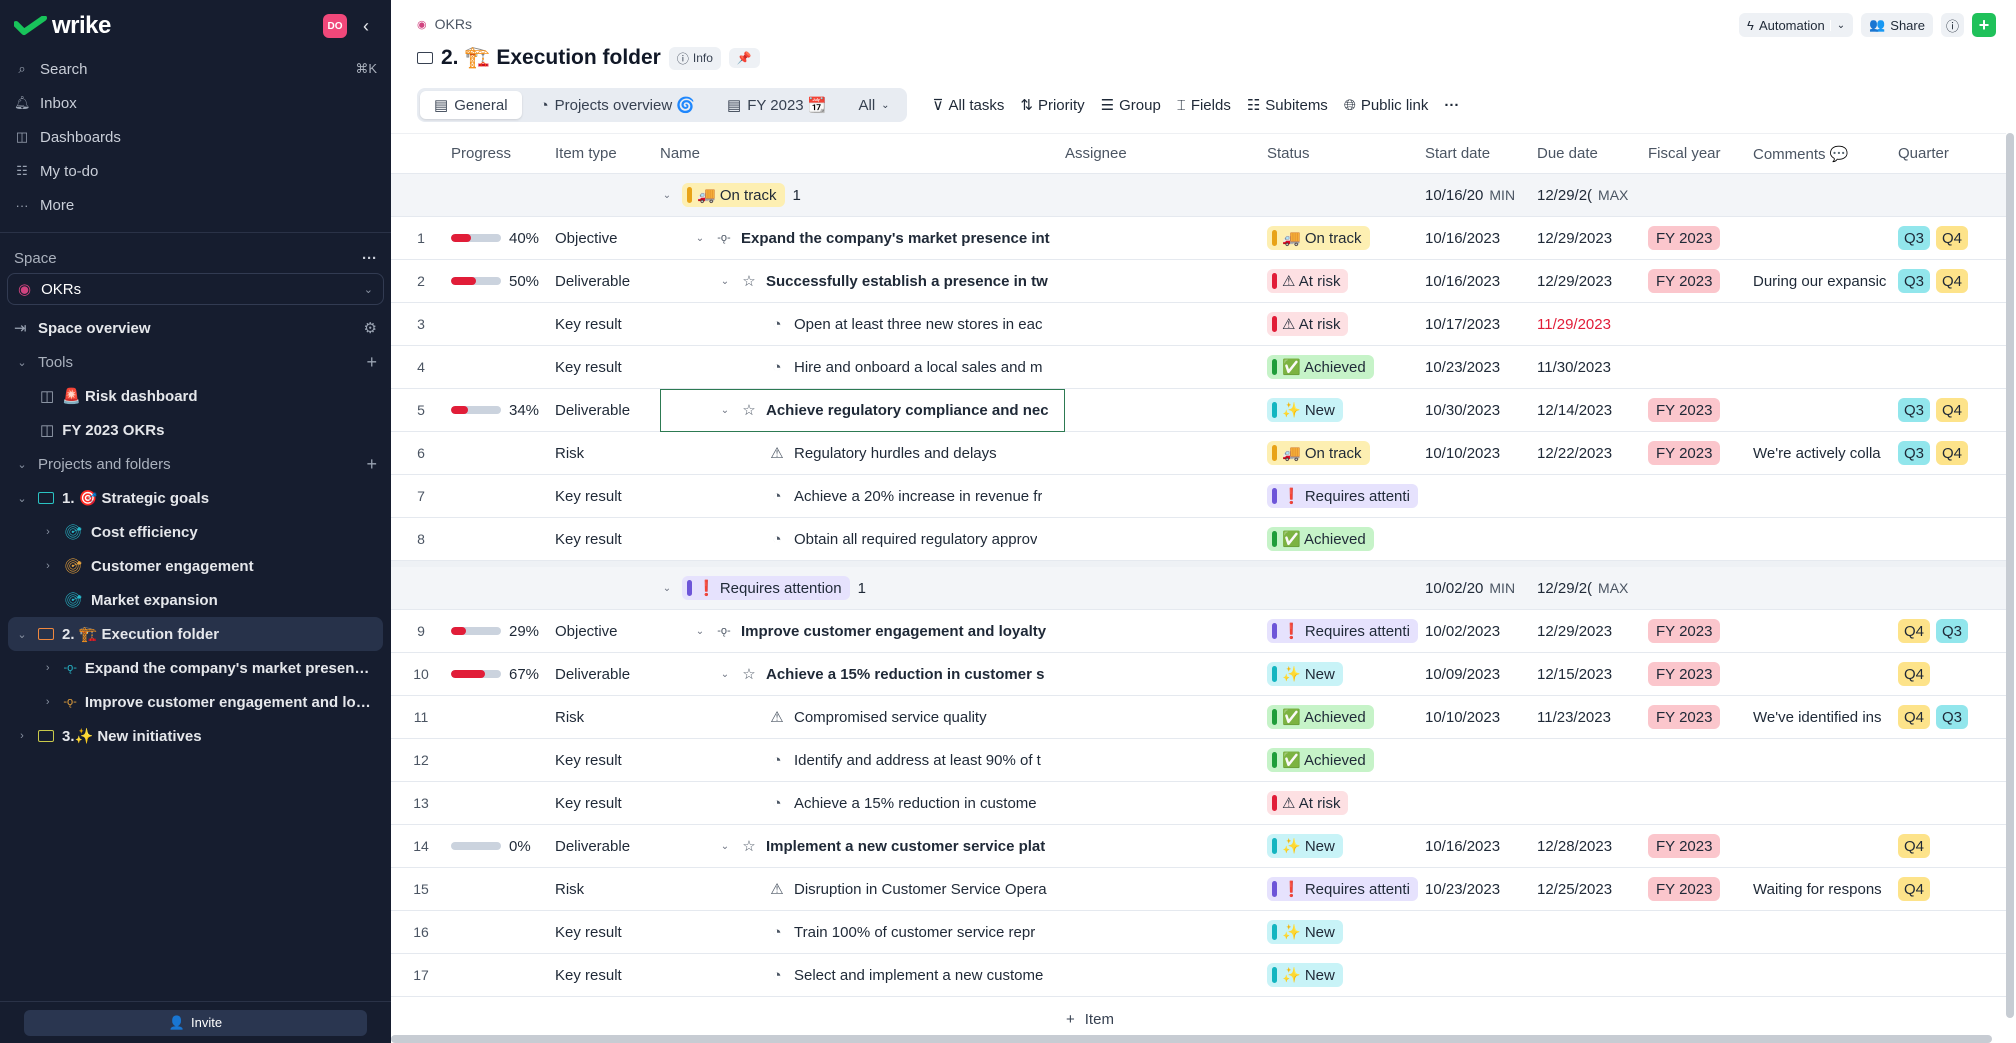 This screenshot has height=1043, width=2016. I want to click on item-name: Train 100% of customer service repr, so click(914, 932).